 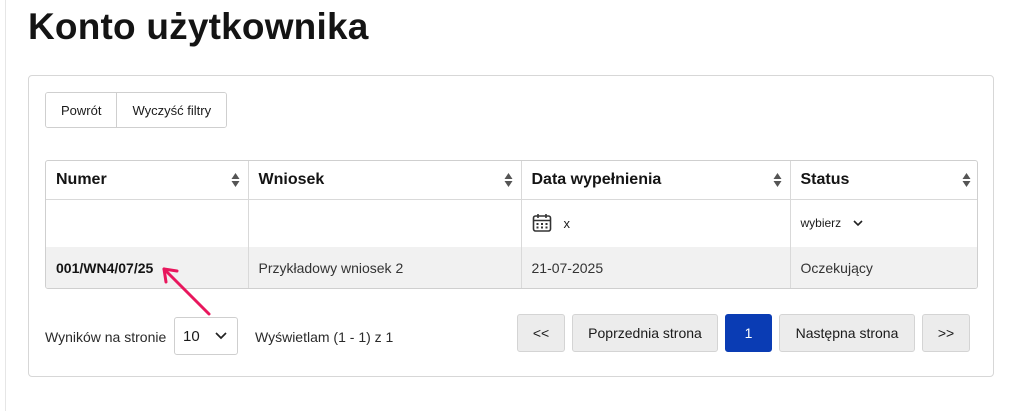 I want to click on toolbar: Powrót Wyczyść filtry, so click(x=136, y=110).